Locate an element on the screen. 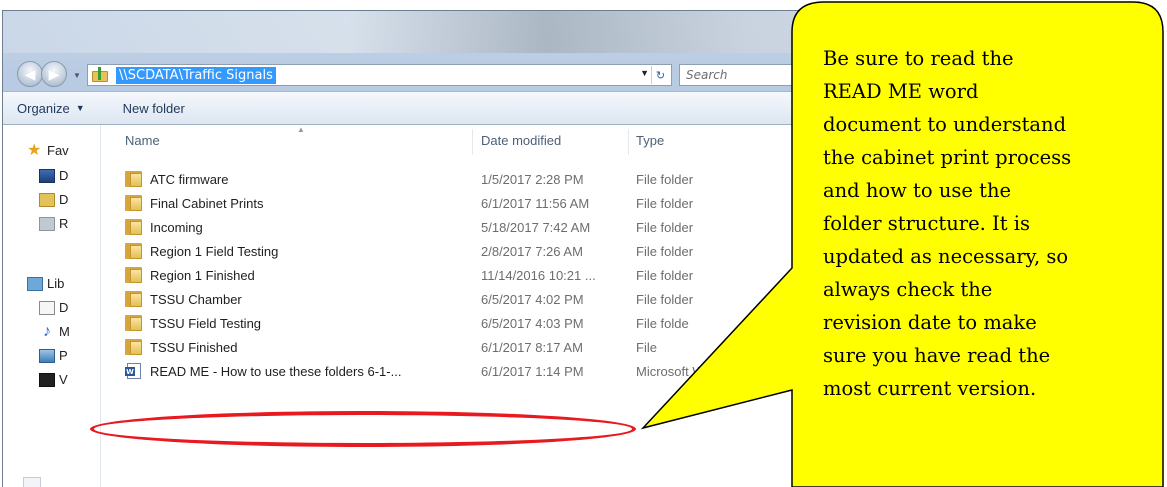  callout-line: updated as necessary, so is located at coordinates (946, 256).